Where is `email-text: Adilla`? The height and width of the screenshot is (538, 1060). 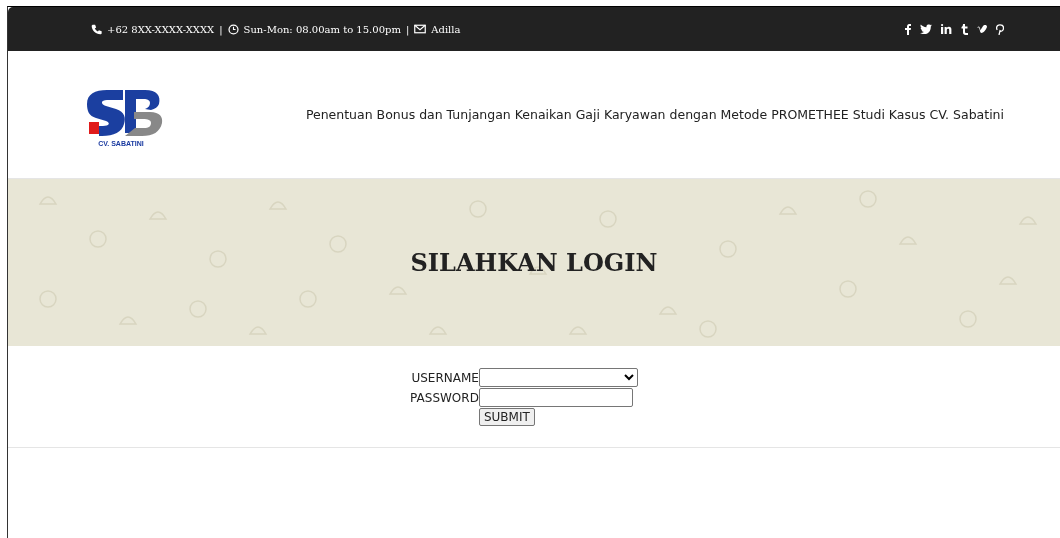 email-text: Adilla is located at coordinates (446, 29).